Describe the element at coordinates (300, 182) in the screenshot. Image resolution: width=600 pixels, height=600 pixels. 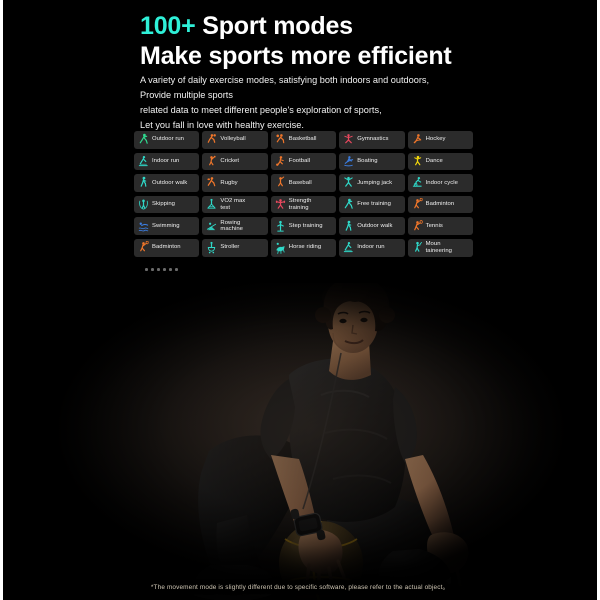
I see `sport-mode-label: Baseball` at that location.